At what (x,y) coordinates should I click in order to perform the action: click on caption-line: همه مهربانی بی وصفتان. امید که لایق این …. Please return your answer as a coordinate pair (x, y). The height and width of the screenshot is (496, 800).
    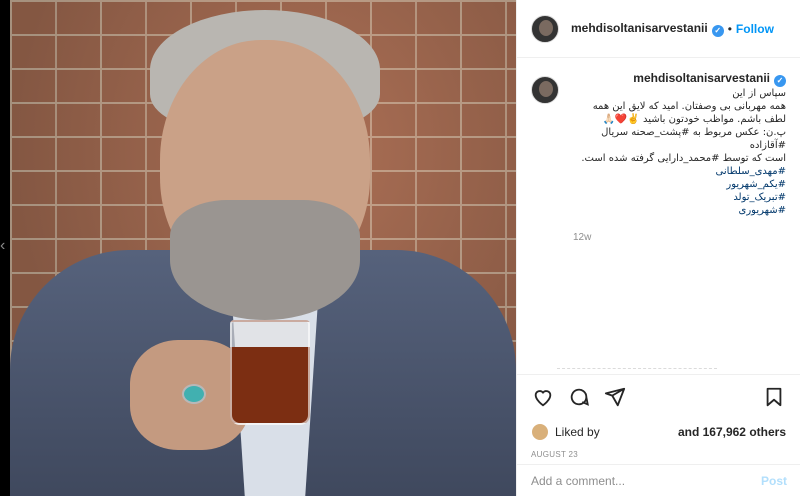
    Looking at the image, I should click on (689, 106).